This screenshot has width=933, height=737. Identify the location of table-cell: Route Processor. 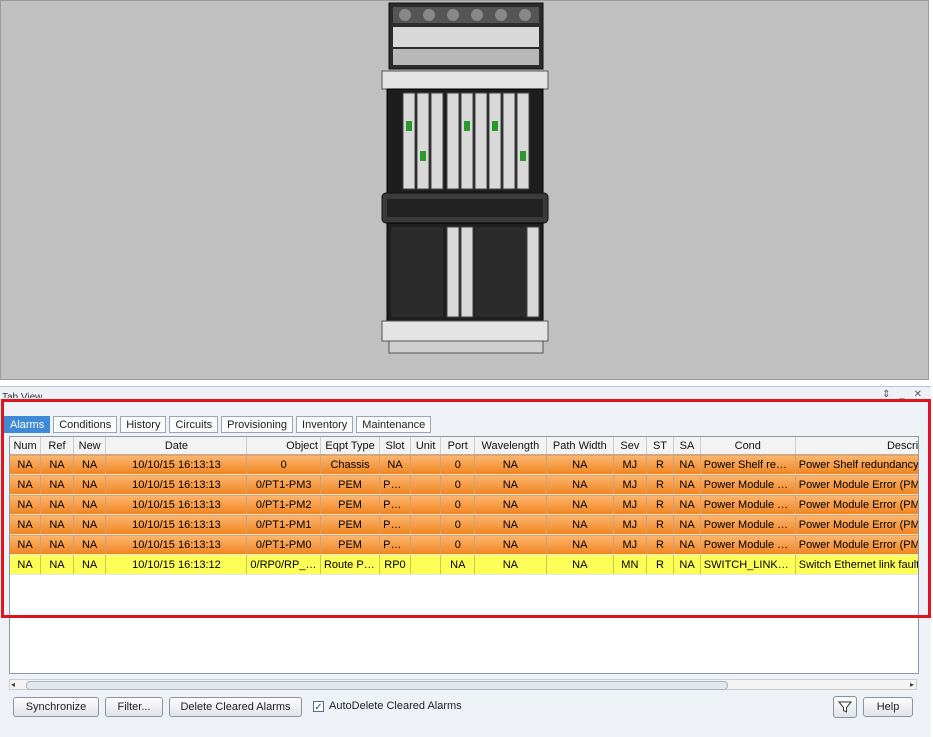
(350, 564).